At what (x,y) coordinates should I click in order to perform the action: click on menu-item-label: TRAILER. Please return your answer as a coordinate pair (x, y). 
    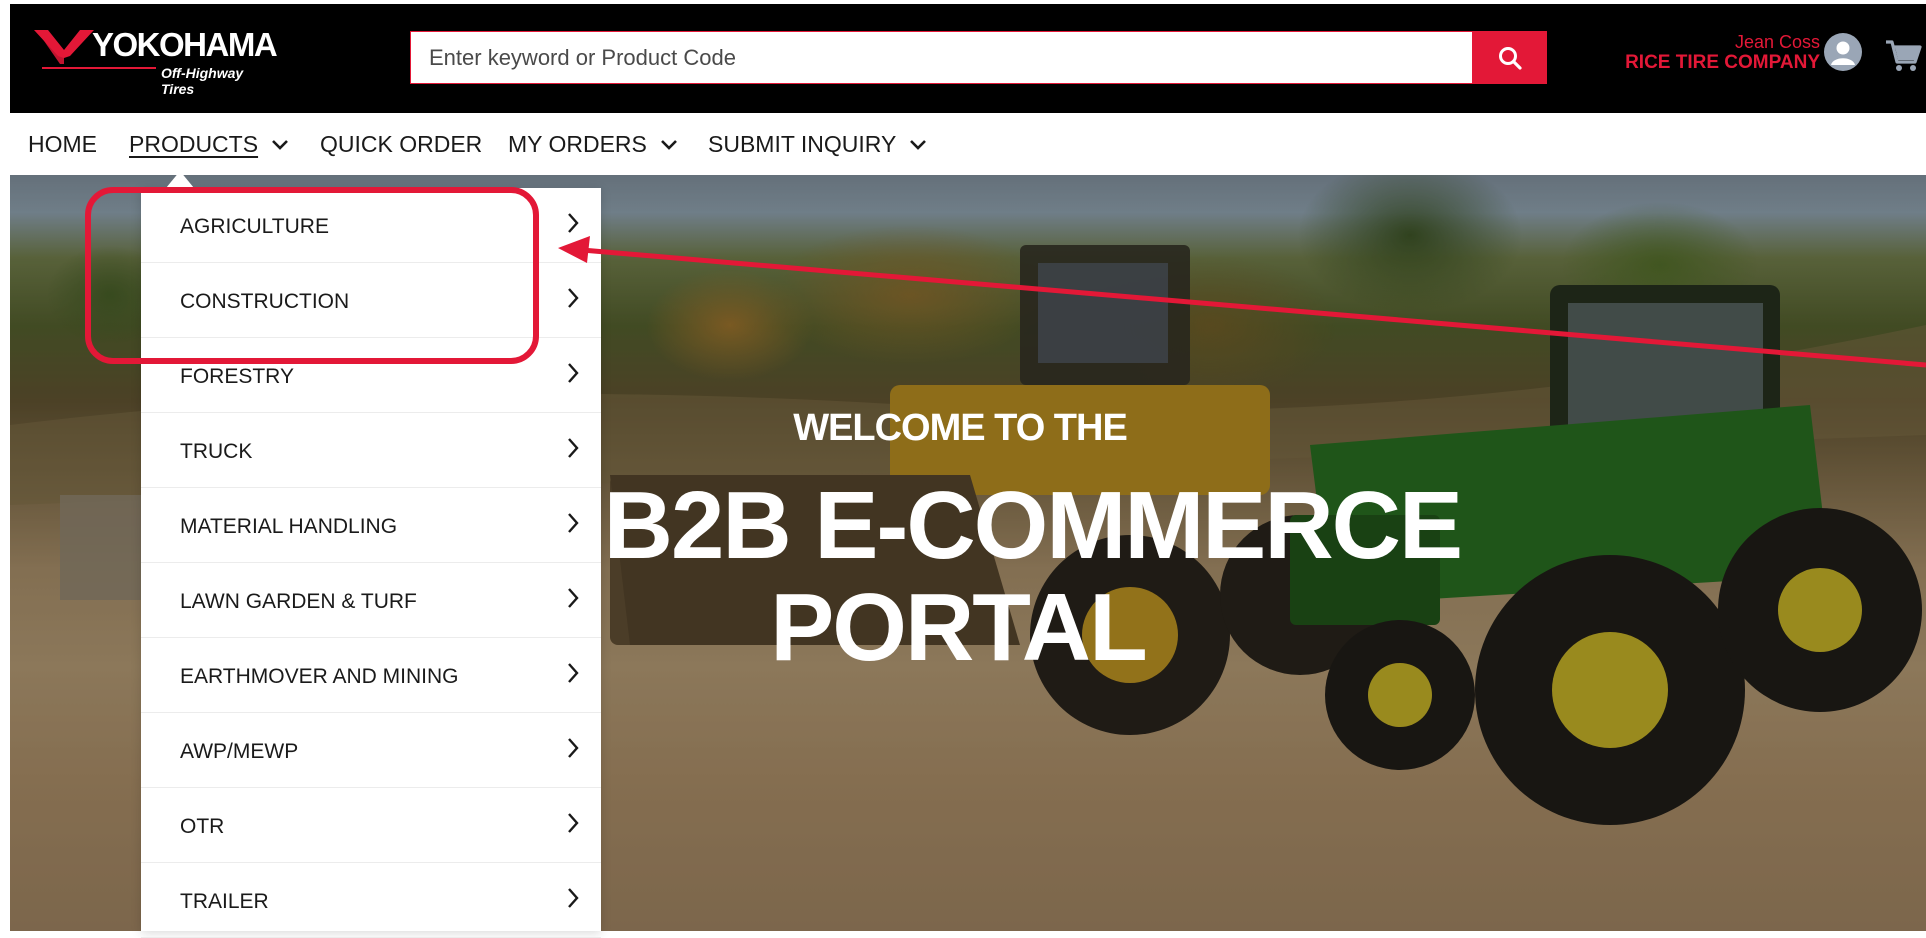
    Looking at the image, I should click on (224, 901).